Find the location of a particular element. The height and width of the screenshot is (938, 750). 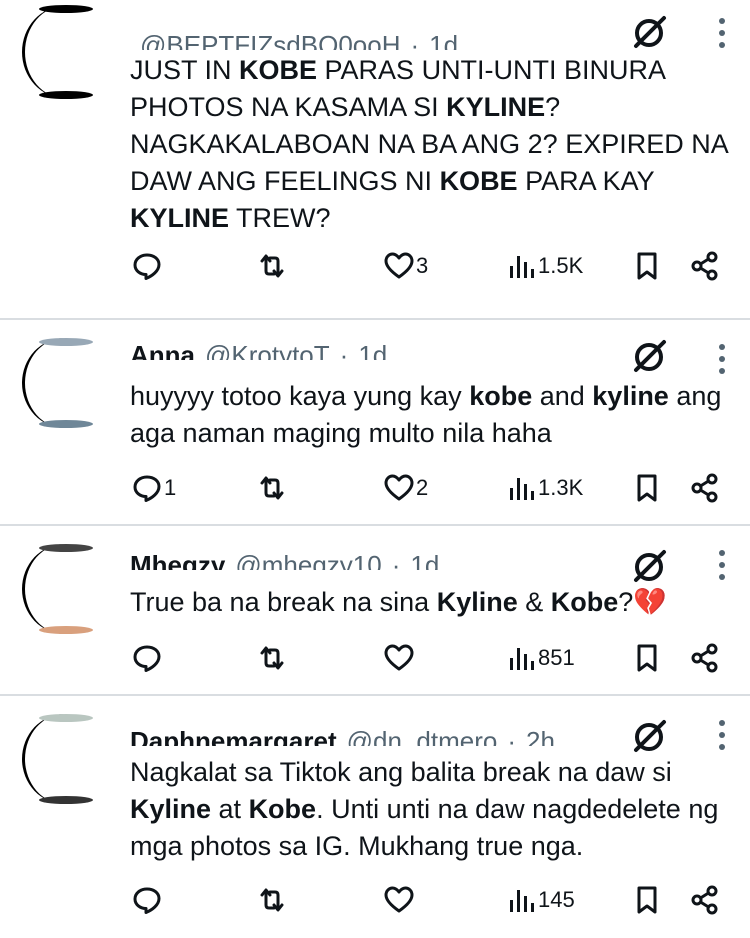

reply-button: 1 is located at coordinates (154, 488).